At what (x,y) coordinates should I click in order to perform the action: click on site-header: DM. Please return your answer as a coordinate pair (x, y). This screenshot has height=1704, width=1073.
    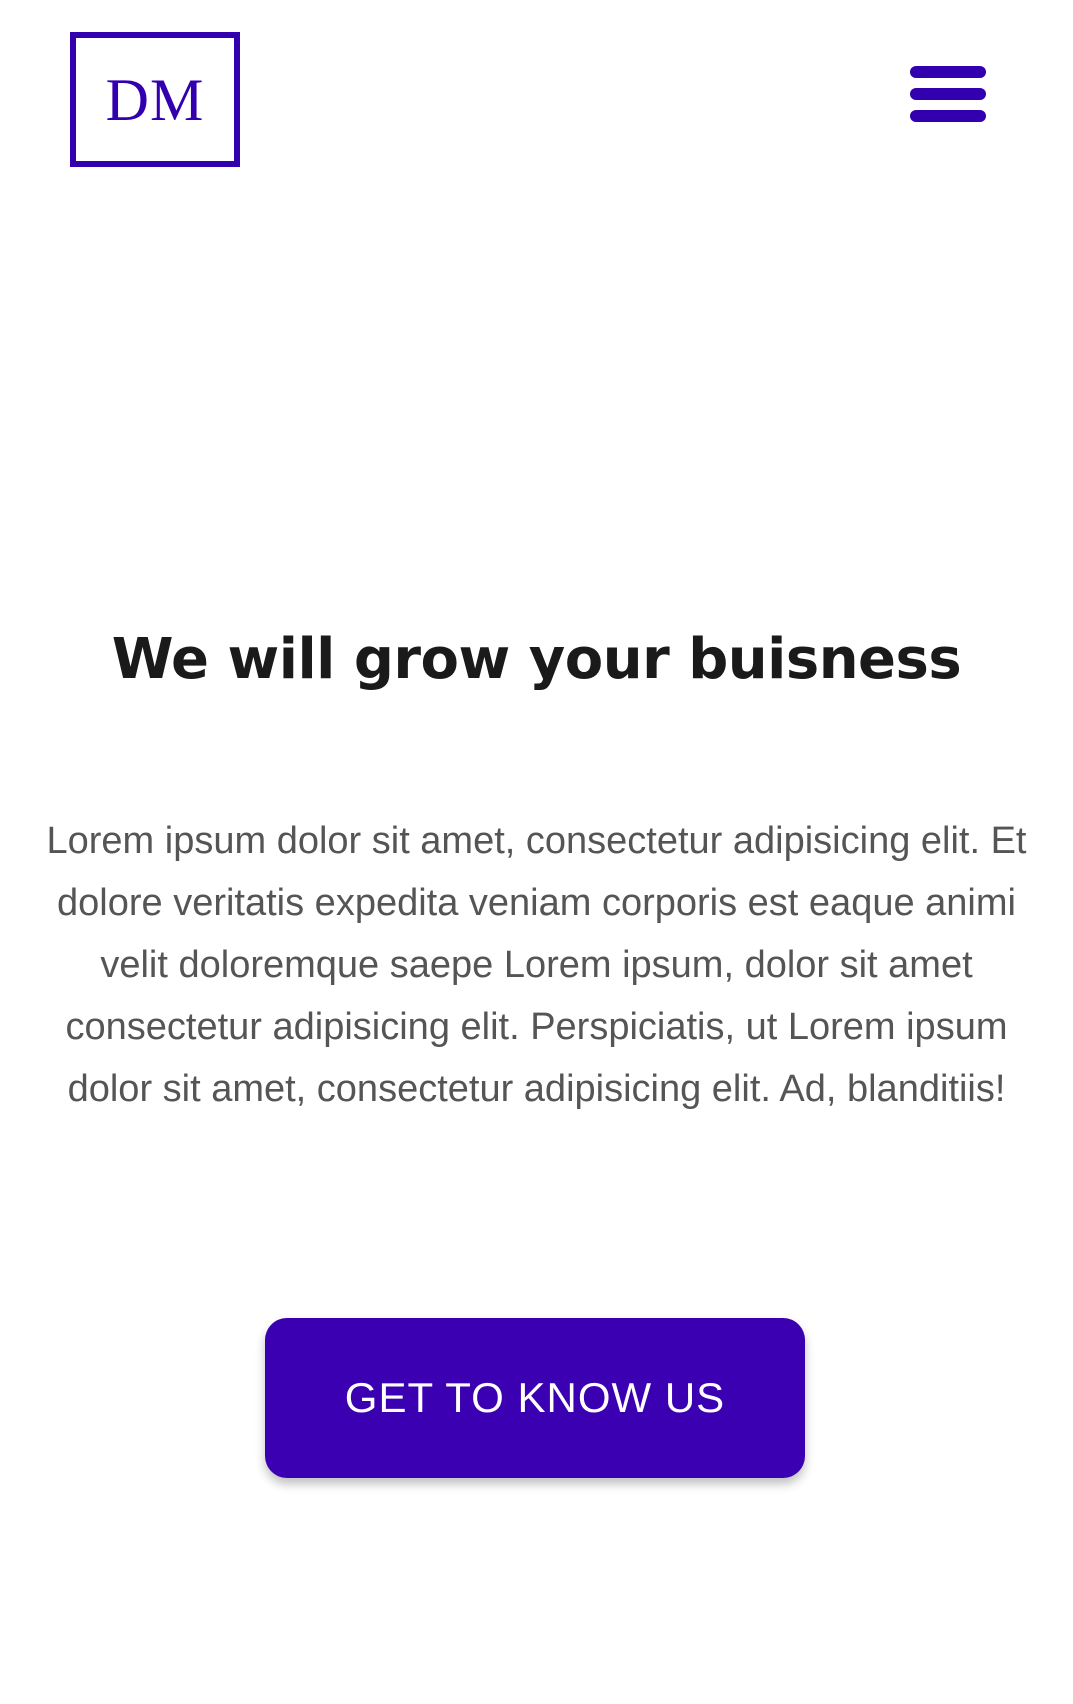
    Looking at the image, I should click on (536, 100).